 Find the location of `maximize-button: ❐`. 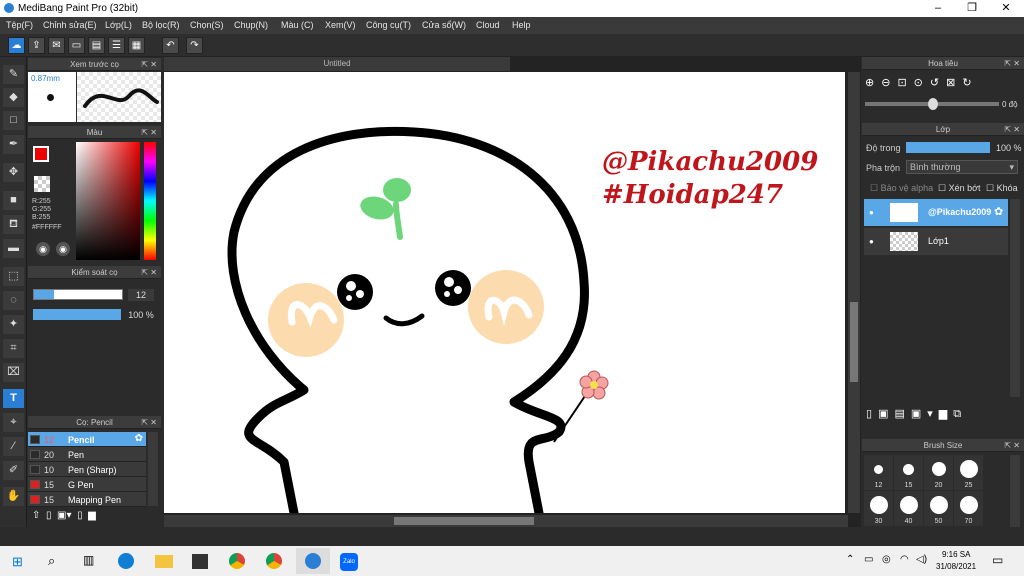

maximize-button: ❐ is located at coordinates (972, 8).